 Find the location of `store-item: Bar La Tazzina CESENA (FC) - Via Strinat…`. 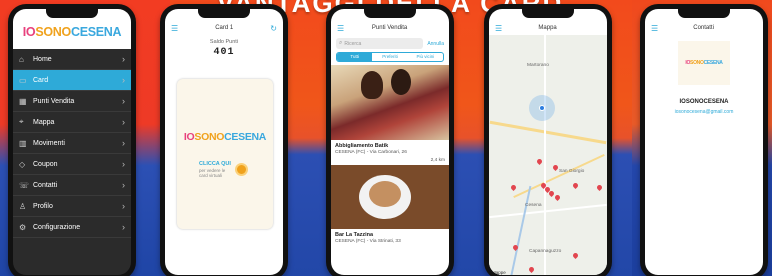

store-item: Bar La Tazzina CESENA (FC) - Via Strinat… is located at coordinates (390, 241).